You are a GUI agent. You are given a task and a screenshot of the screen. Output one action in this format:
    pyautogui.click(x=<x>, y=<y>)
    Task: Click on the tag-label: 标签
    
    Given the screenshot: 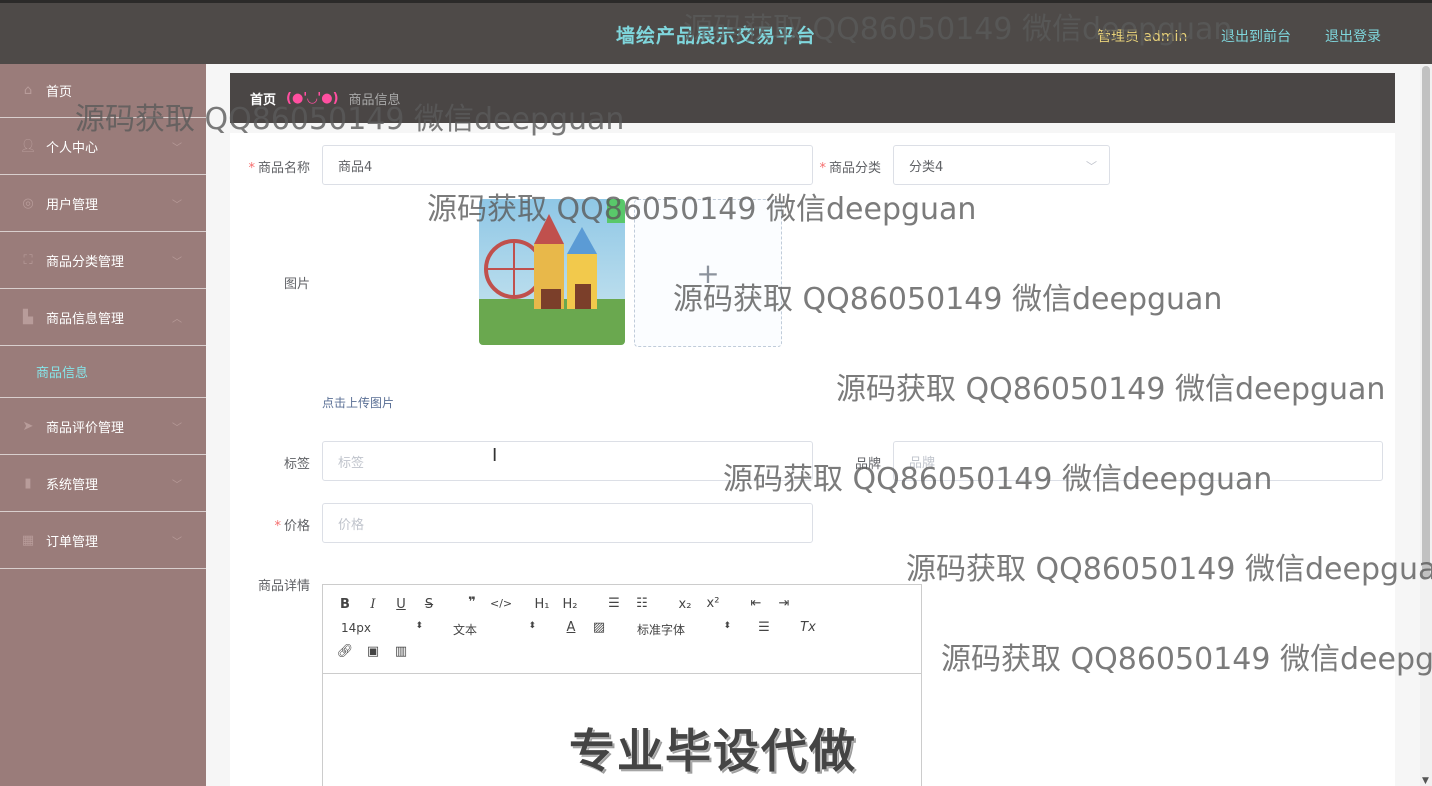 What is the action you would take?
    pyautogui.click(x=296, y=464)
    